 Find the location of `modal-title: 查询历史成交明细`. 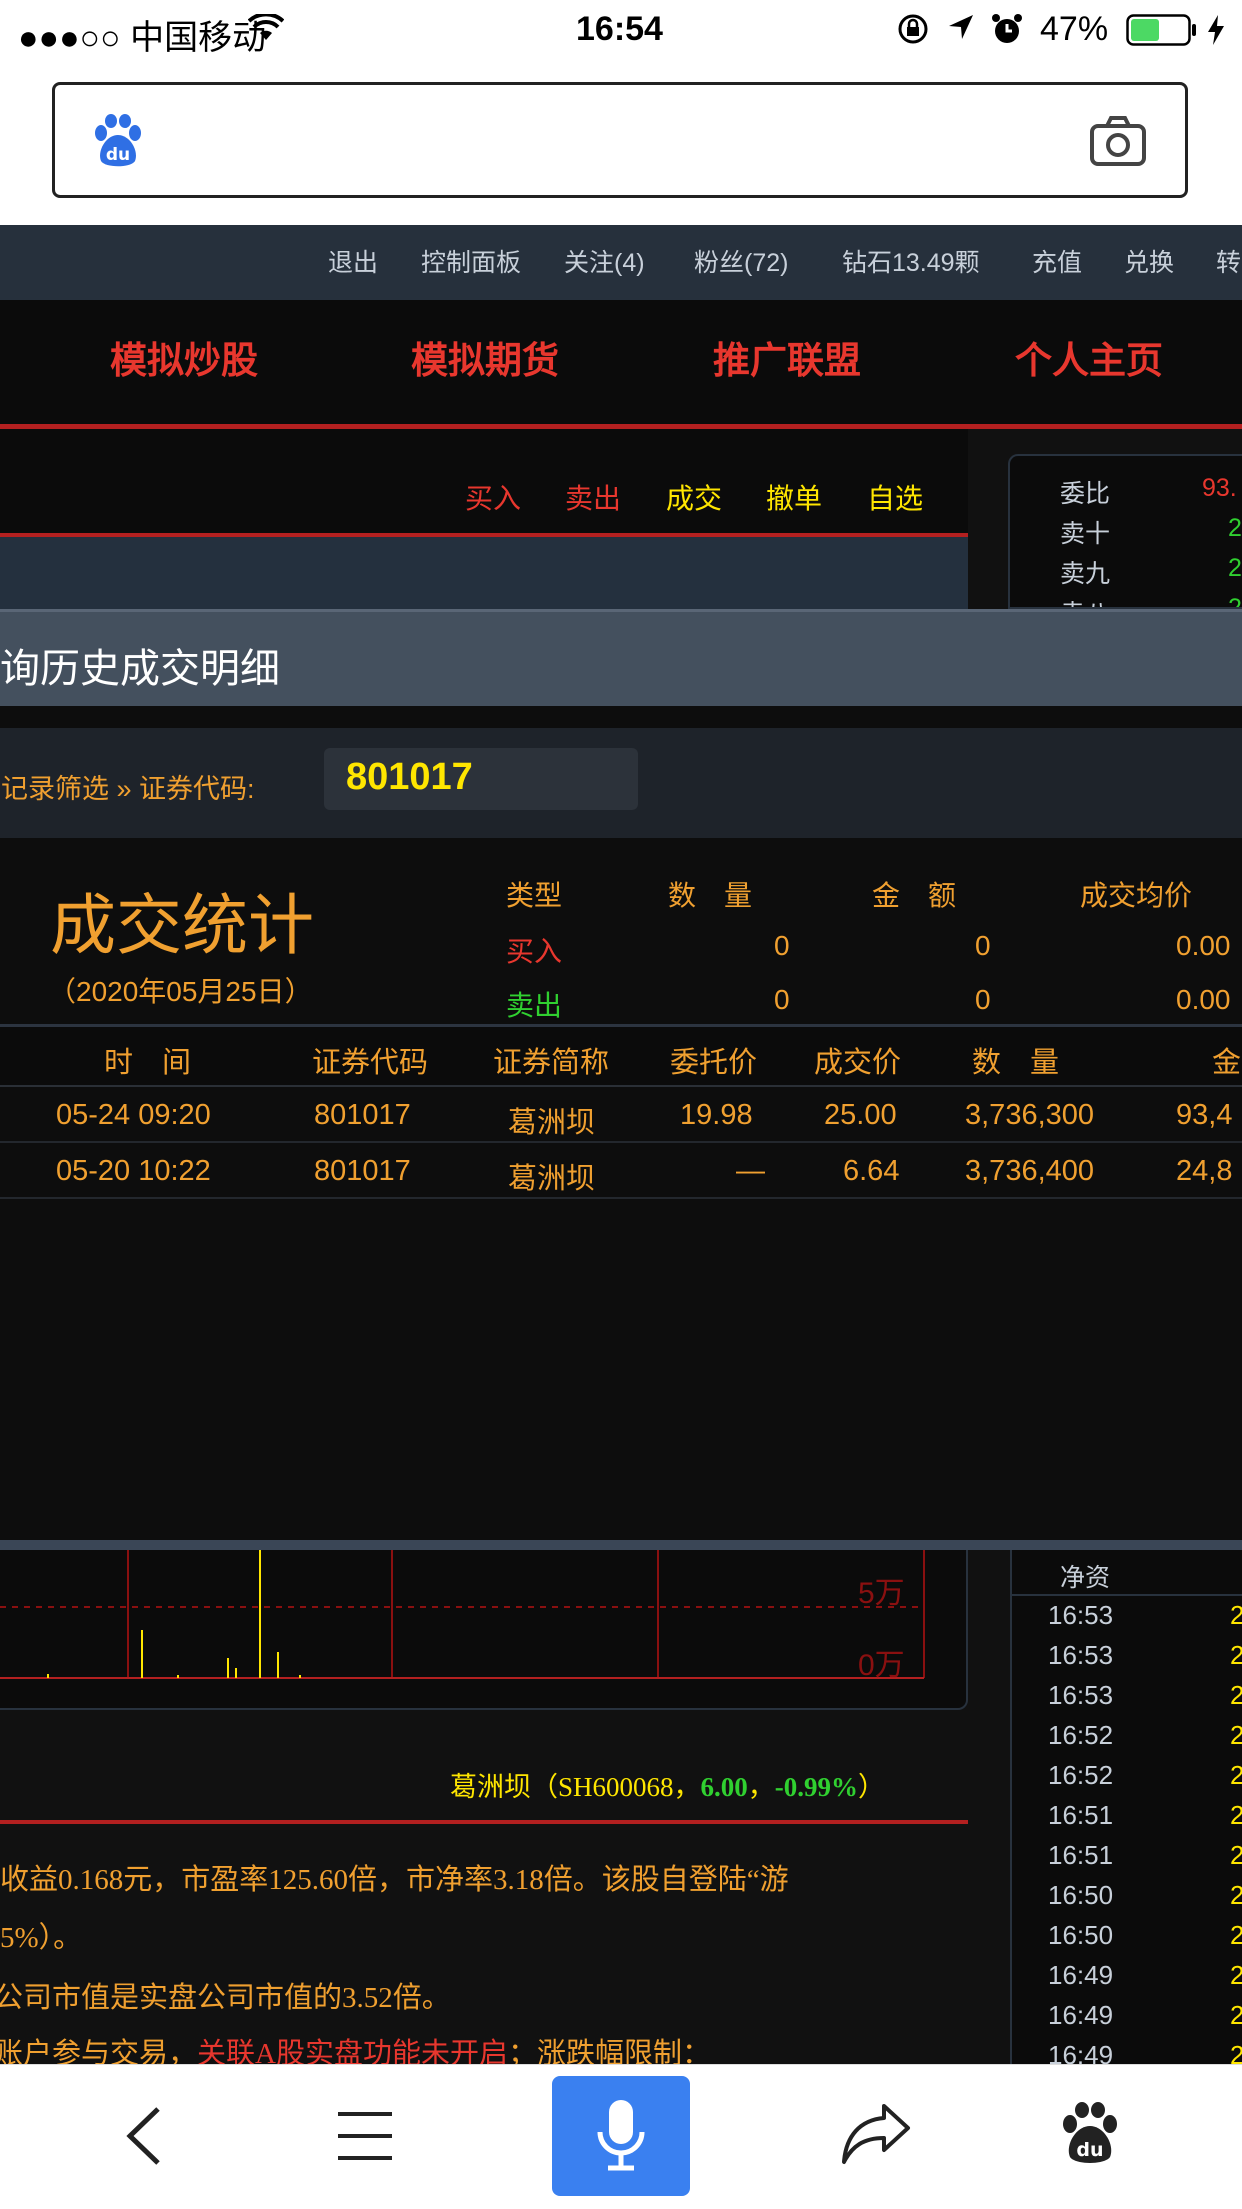

modal-title: 查询历史成交明细 is located at coordinates (140, 669).